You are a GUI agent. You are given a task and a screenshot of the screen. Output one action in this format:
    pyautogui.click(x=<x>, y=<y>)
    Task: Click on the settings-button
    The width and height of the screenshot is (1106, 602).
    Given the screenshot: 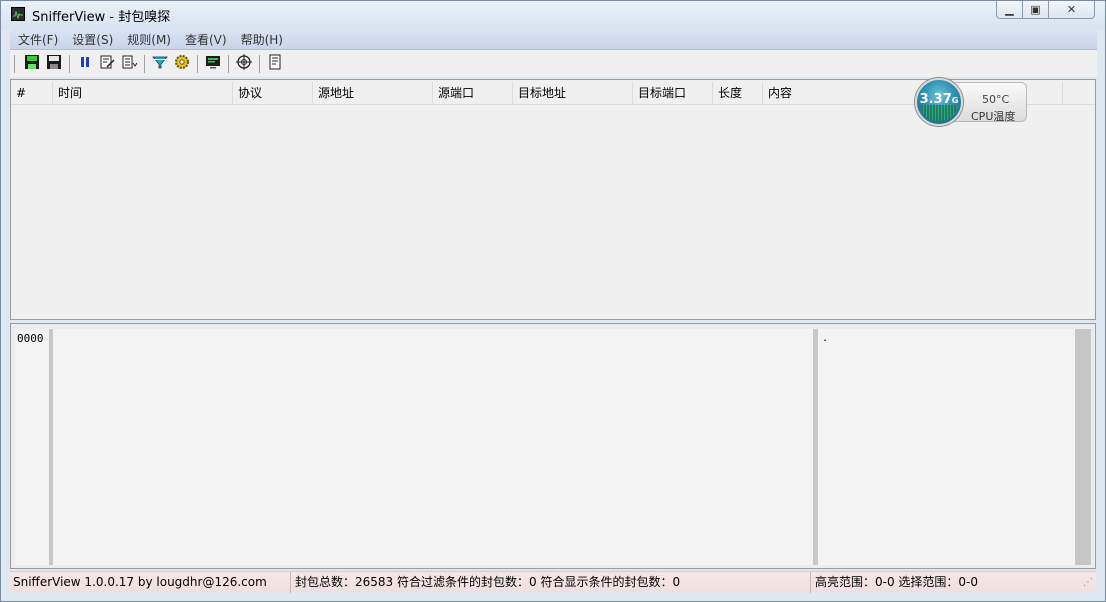 What is the action you would take?
    pyautogui.click(x=182, y=64)
    